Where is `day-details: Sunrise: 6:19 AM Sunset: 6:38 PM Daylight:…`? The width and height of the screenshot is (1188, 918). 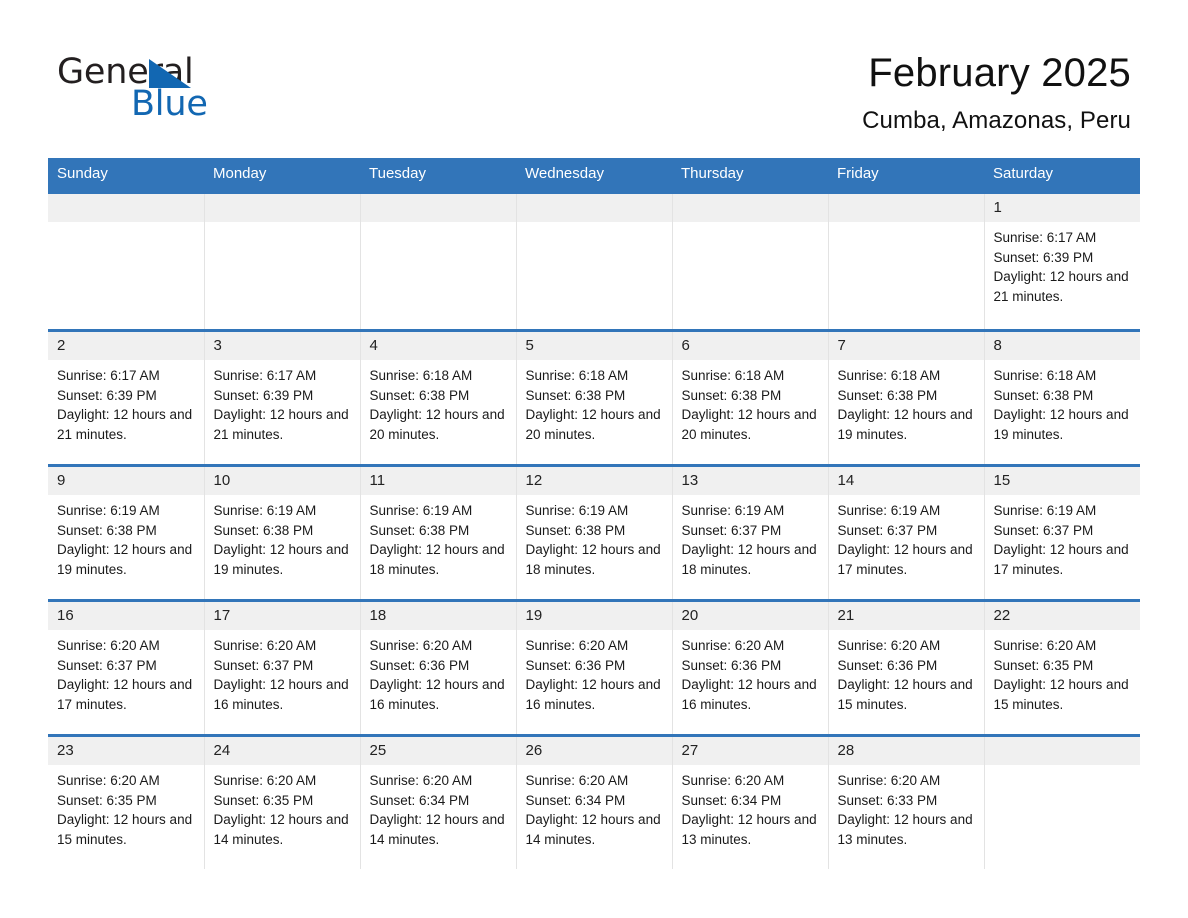
day-details: Sunrise: 6:19 AM Sunset: 6:38 PM Daylight:… is located at coordinates (126, 537).